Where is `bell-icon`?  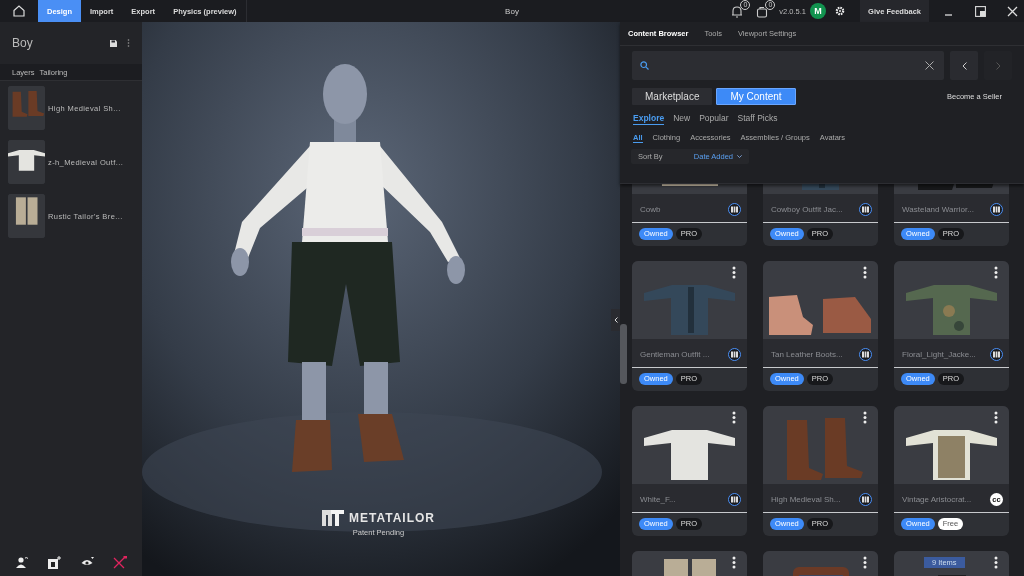
bell-icon is located at coordinates (737, 11).